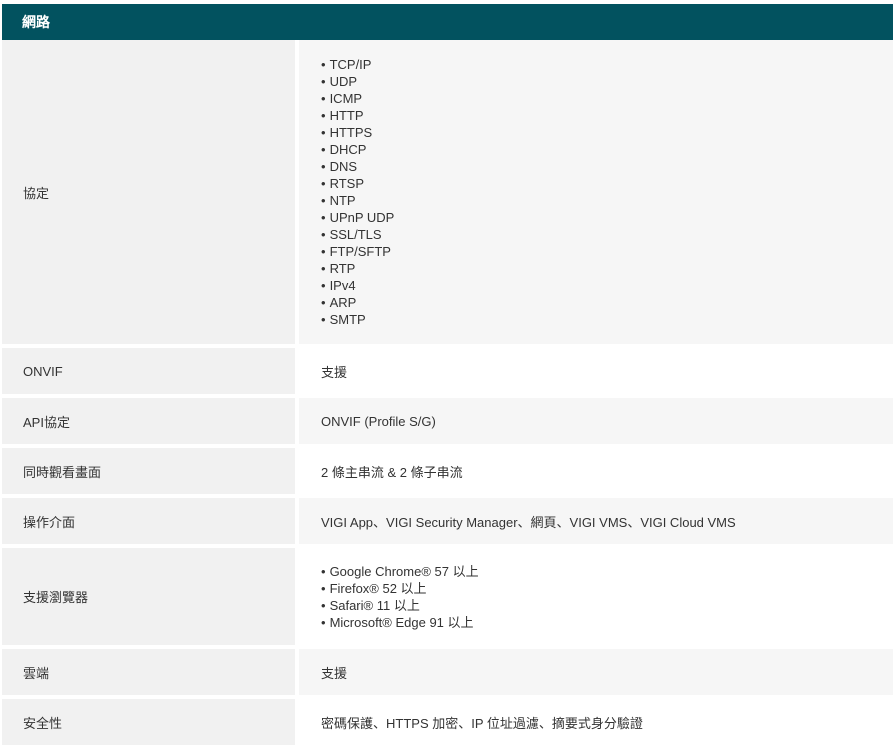 The image size is (893, 754). What do you see at coordinates (357, 64) in the screenshot?
I see `list-item: TCP/IP` at bounding box center [357, 64].